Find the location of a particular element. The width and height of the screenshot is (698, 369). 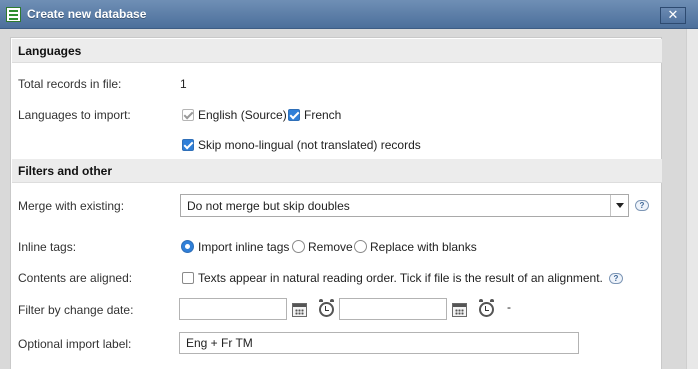

merge-select: Do not merge but skip doubles is located at coordinates (404, 205).